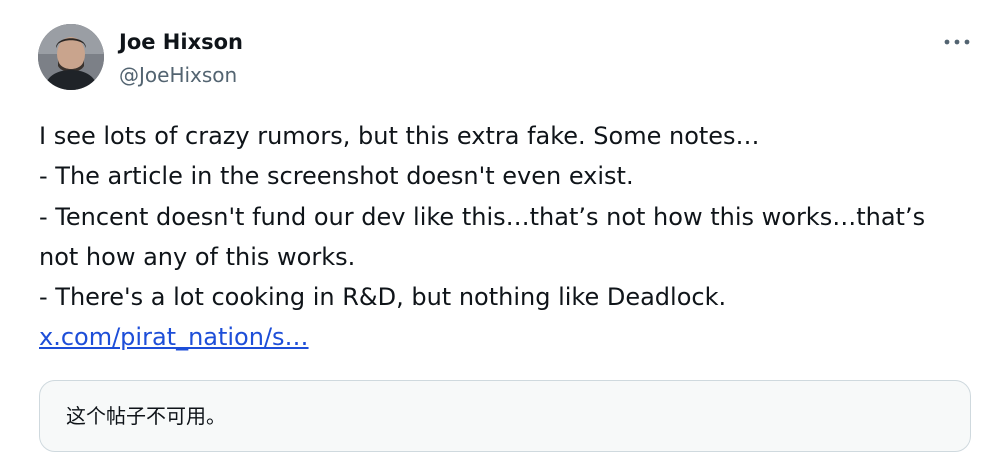  What do you see at coordinates (197, 256) in the screenshot?
I see `tweet-text-line: not how any of this works.` at bounding box center [197, 256].